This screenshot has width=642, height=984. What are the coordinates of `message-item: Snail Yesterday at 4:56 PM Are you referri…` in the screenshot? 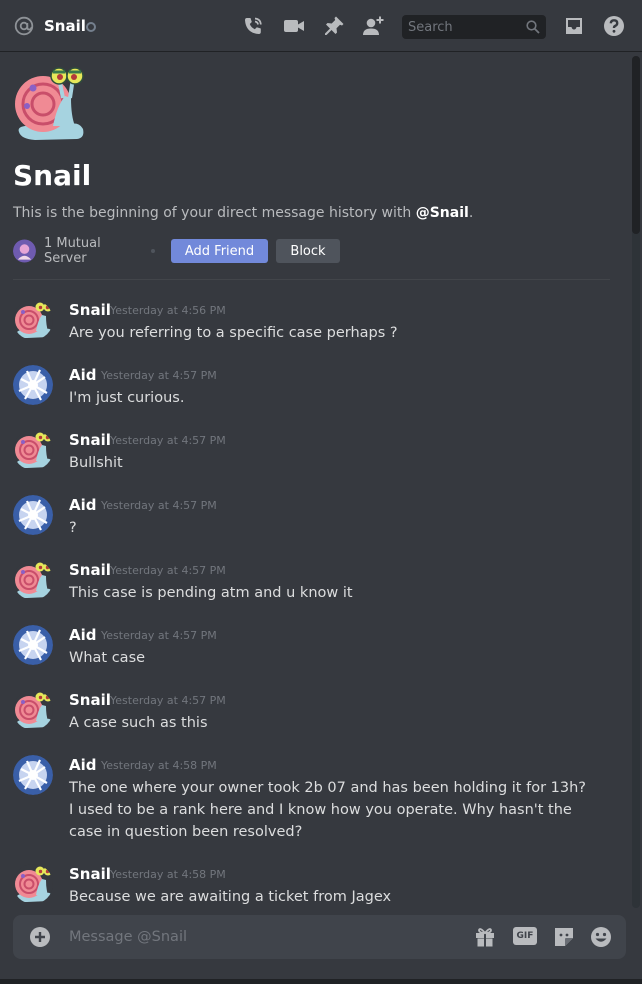 It's located at (312, 324).